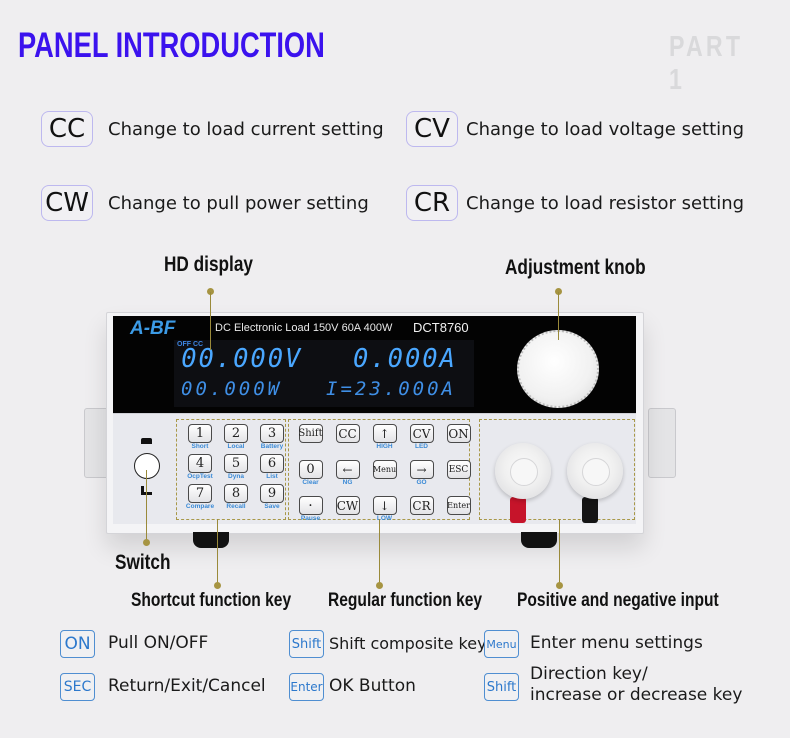 The image size is (790, 738). I want to click on key-cap: 5, so click(236, 463).